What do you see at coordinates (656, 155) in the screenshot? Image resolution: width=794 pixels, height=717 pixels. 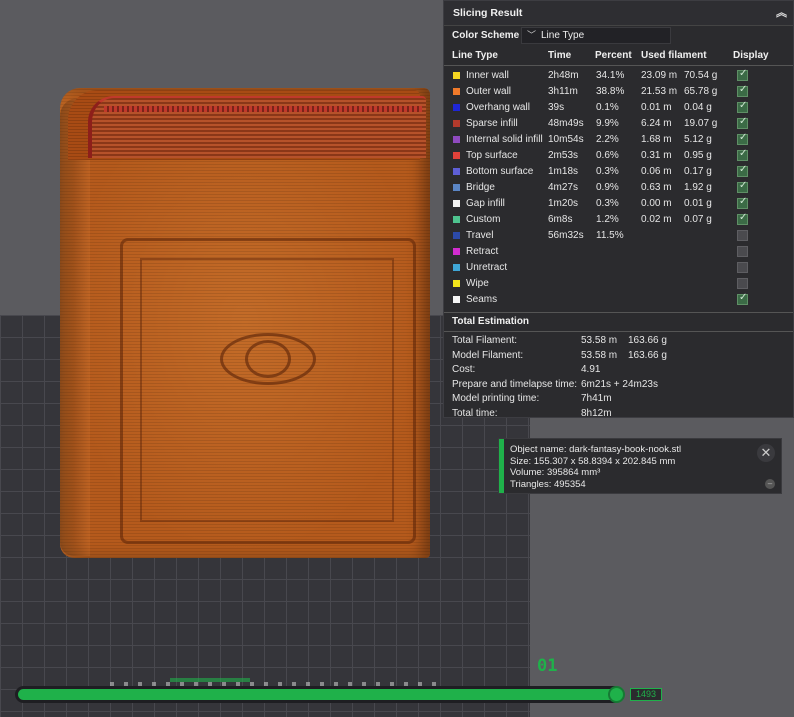 I see `line-type-meters: 0.31 m` at bounding box center [656, 155].